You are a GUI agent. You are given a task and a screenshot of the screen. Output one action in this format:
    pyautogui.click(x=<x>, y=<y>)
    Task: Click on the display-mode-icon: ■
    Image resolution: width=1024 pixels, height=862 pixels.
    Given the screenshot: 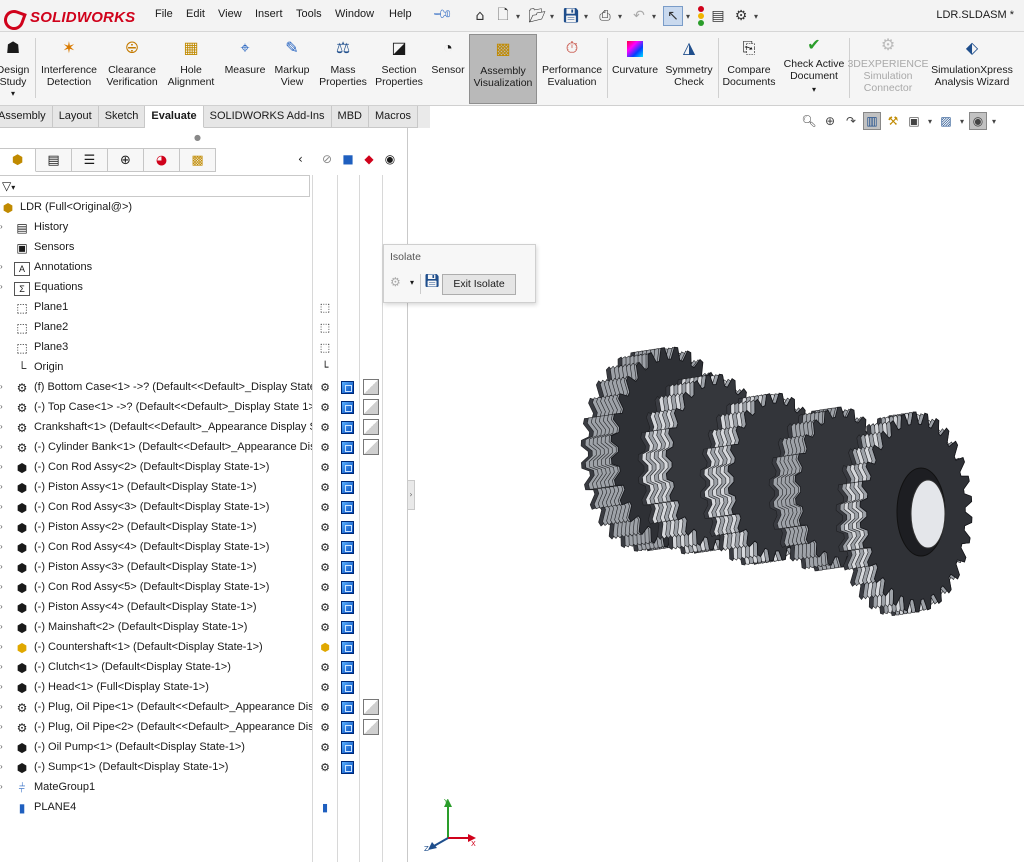 What is the action you would take?
    pyautogui.click(x=348, y=159)
    